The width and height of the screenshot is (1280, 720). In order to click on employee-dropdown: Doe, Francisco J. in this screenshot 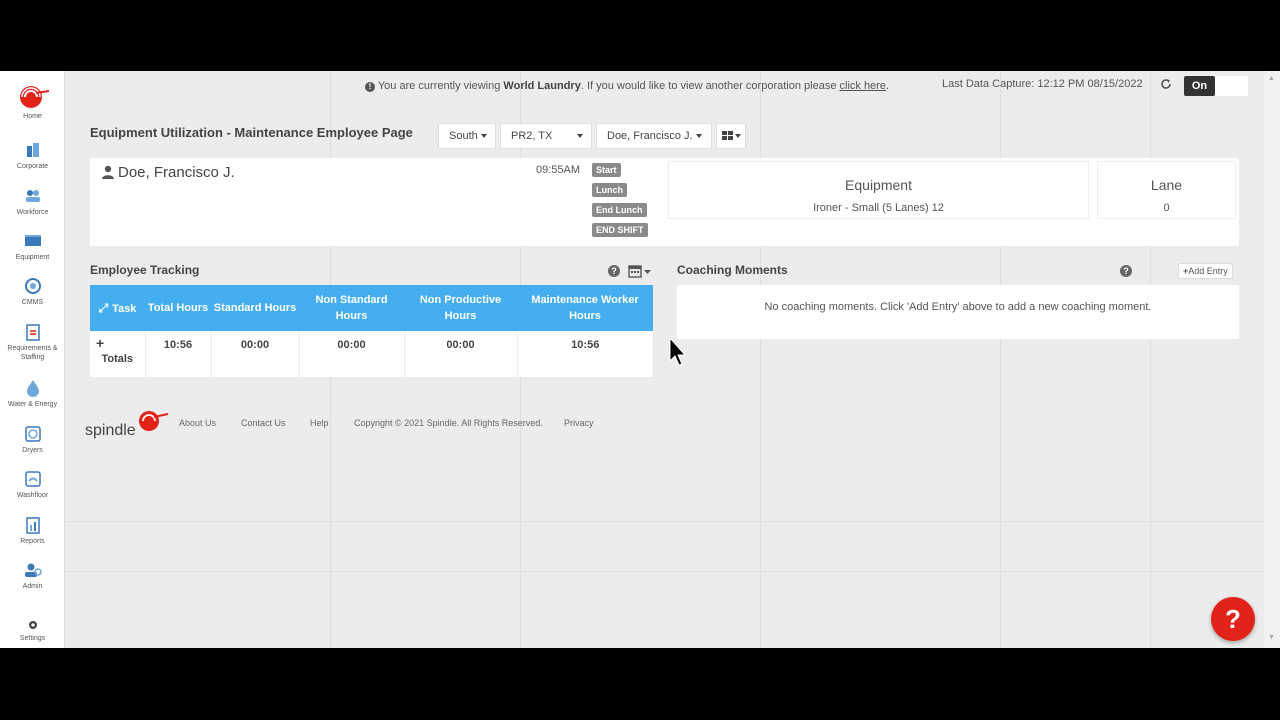, I will do `click(654, 136)`.